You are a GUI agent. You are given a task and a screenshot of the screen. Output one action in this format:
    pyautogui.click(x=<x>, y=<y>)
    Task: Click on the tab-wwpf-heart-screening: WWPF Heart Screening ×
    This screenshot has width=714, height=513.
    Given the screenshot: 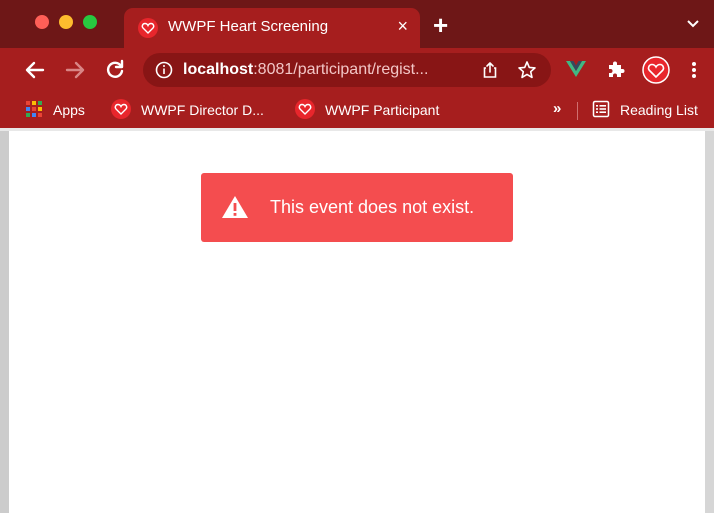 What is the action you would take?
    pyautogui.click(x=272, y=28)
    